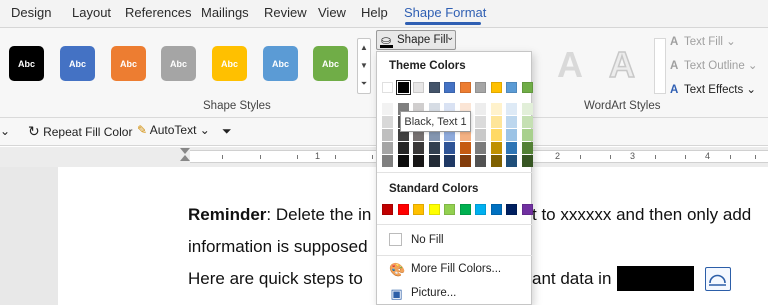  I want to click on tab-design: Design, so click(31, 12).